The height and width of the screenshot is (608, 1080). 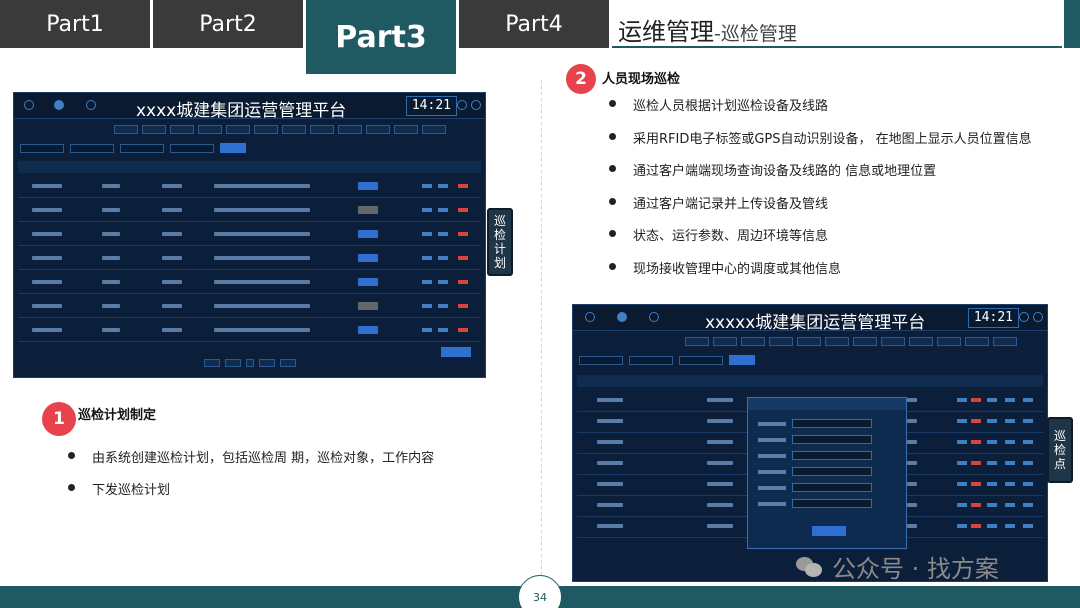 I want to click on list-item: 通过客户端端现场查询设备及线路的 信息或地理位置, so click(x=820, y=176).